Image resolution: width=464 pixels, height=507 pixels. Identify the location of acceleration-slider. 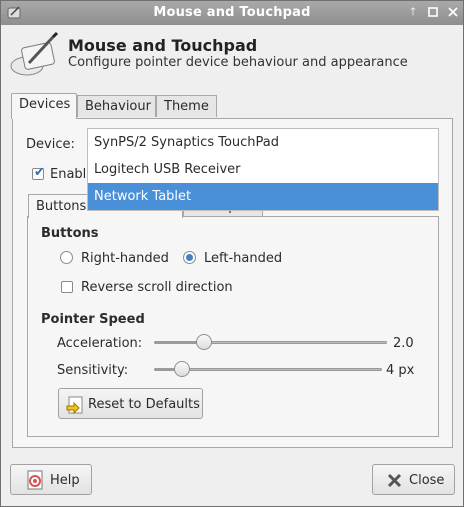
(270, 342).